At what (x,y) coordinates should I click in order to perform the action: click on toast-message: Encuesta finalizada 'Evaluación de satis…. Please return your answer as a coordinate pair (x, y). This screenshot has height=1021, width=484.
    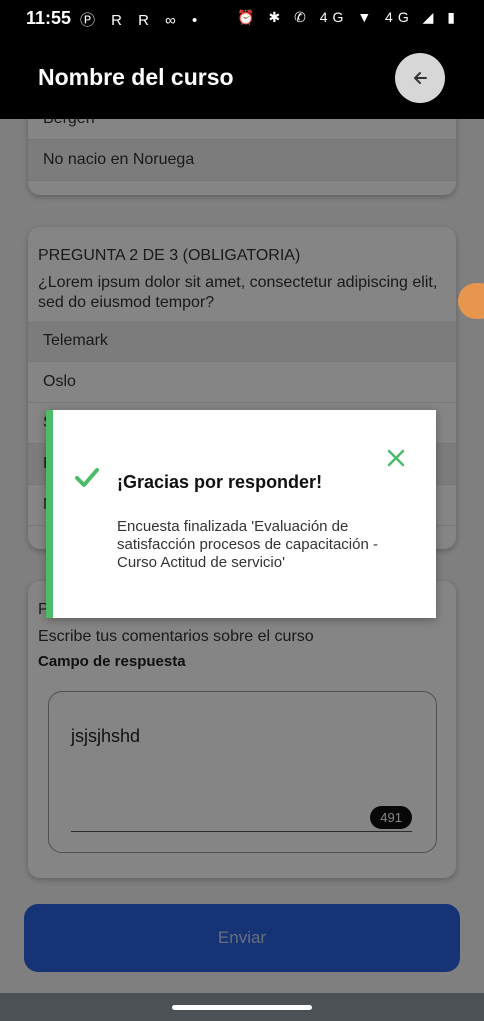
    Looking at the image, I should click on (247, 544).